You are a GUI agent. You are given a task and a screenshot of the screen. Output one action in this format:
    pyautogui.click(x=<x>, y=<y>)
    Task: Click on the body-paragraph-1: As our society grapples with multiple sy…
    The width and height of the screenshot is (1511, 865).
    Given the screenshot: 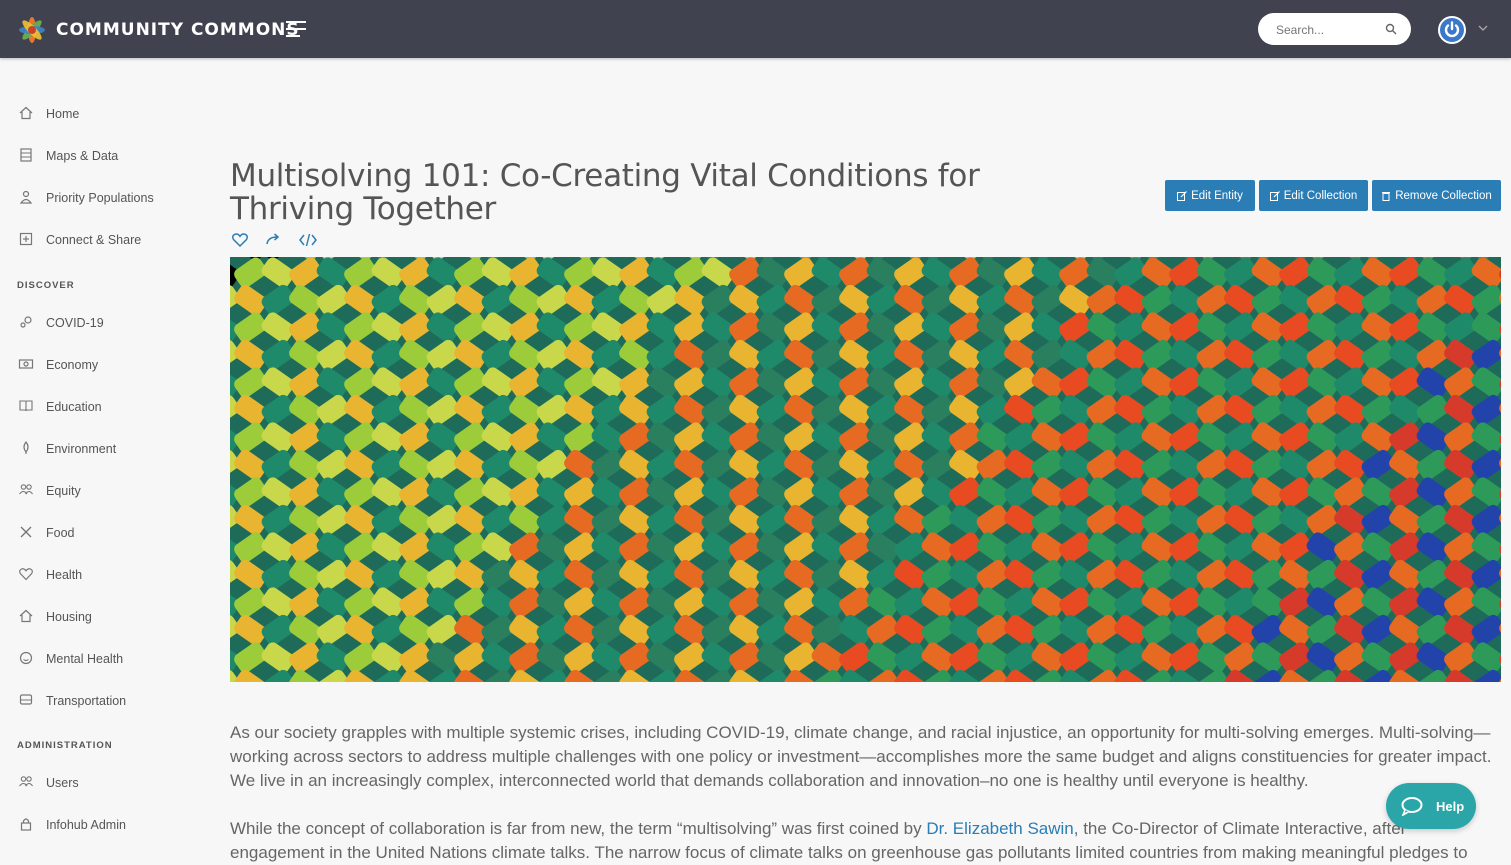 What is the action you would take?
    pyautogui.click(x=861, y=756)
    